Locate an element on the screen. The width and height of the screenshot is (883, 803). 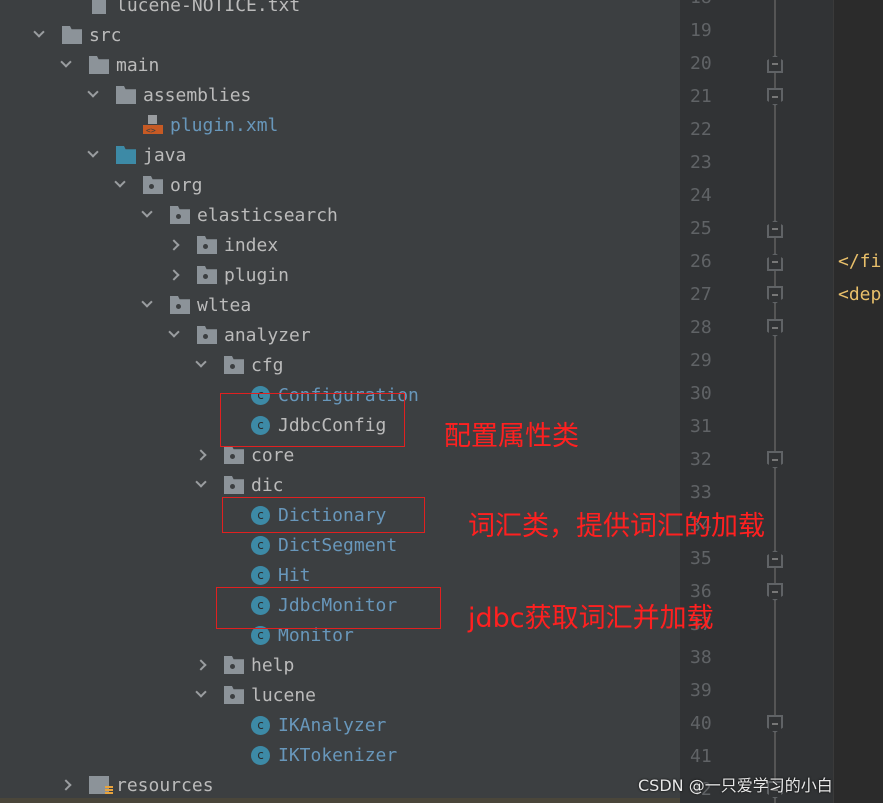
tree-item-src: src is located at coordinates (340, 35).